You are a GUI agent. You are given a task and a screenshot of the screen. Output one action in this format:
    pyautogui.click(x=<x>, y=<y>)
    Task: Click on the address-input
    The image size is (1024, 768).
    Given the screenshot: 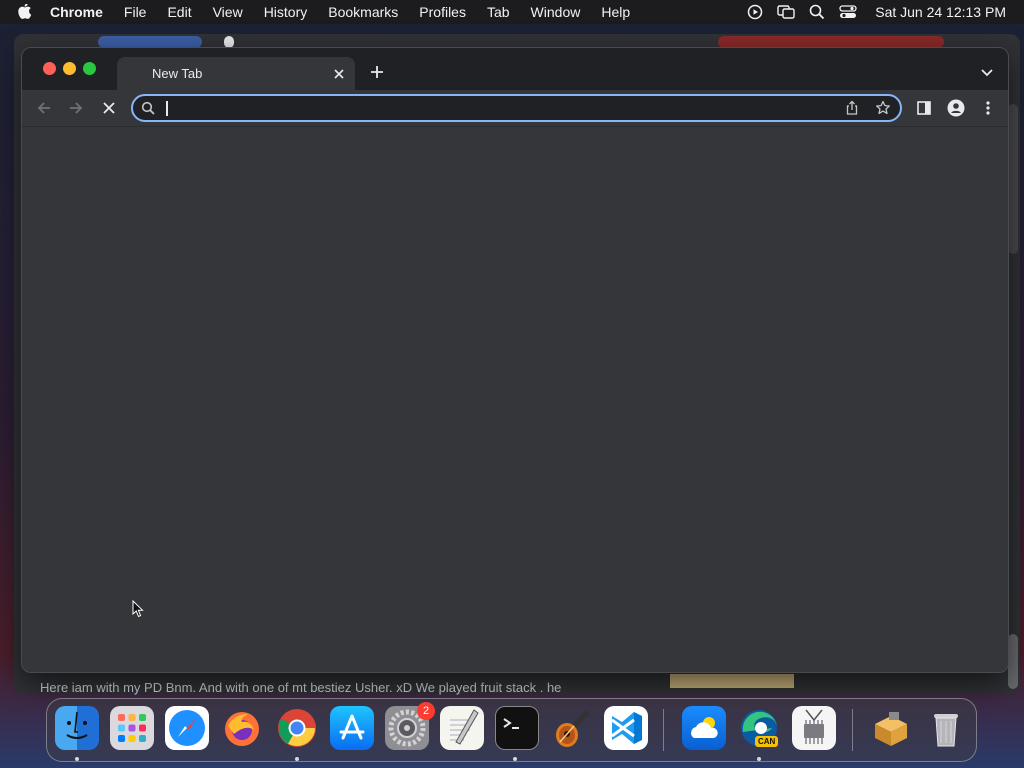 What is the action you would take?
    pyautogui.click(x=488, y=108)
    